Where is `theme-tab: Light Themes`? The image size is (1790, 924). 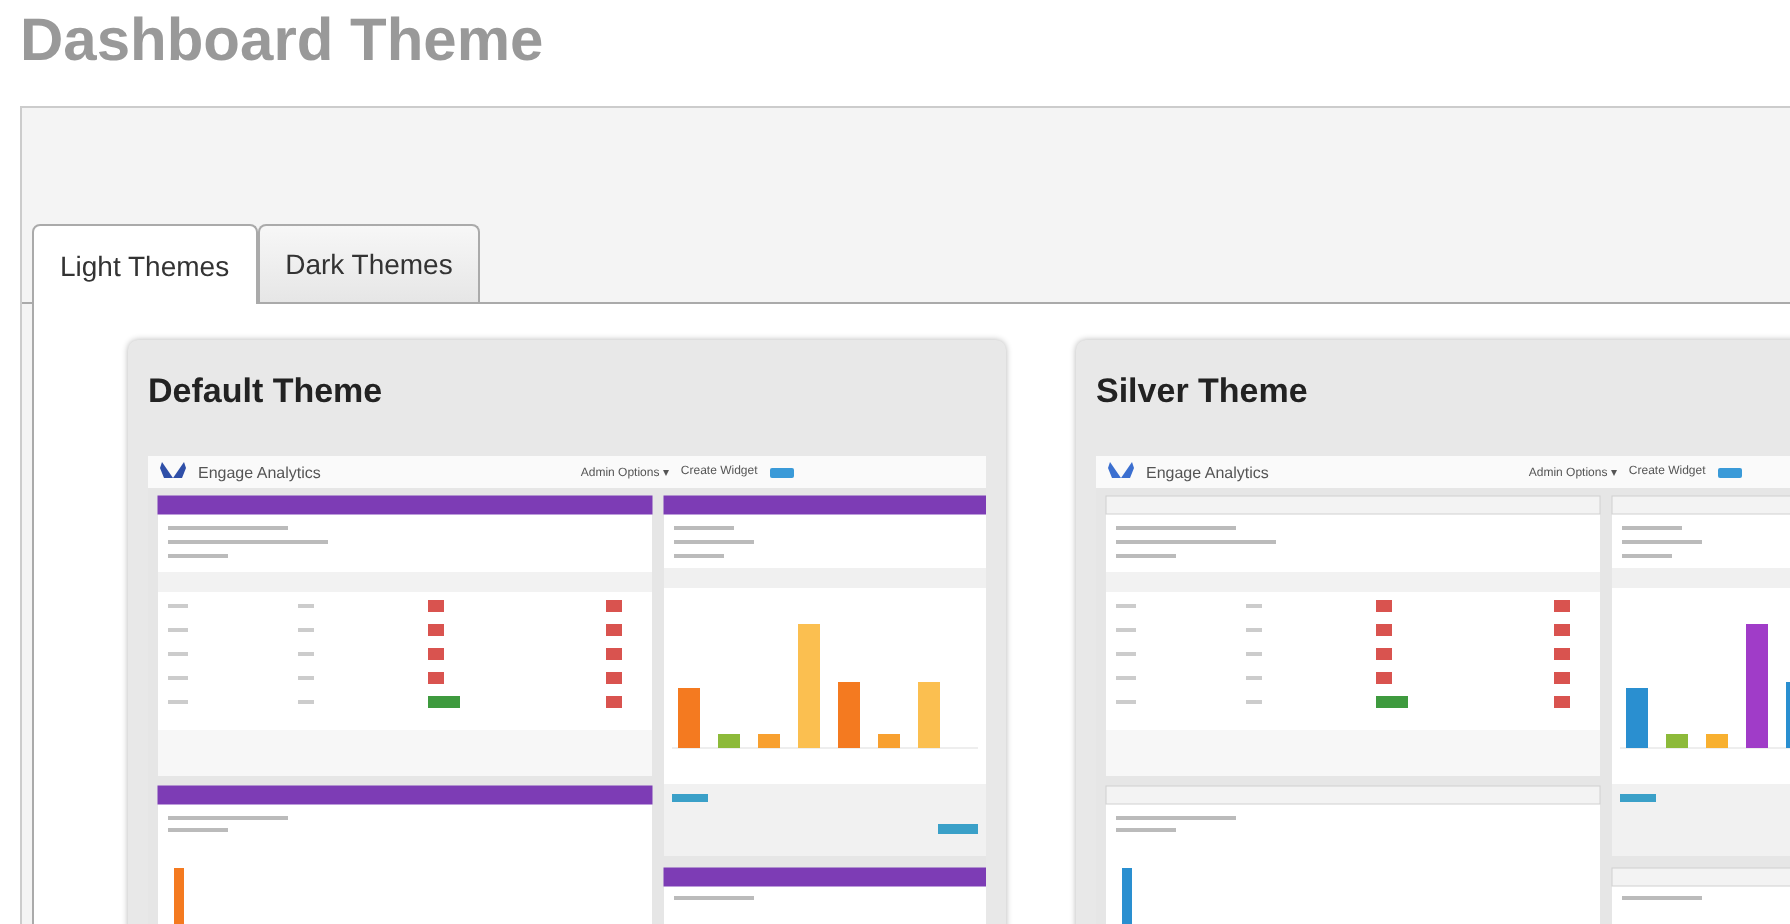
theme-tab: Light Themes is located at coordinates (145, 264).